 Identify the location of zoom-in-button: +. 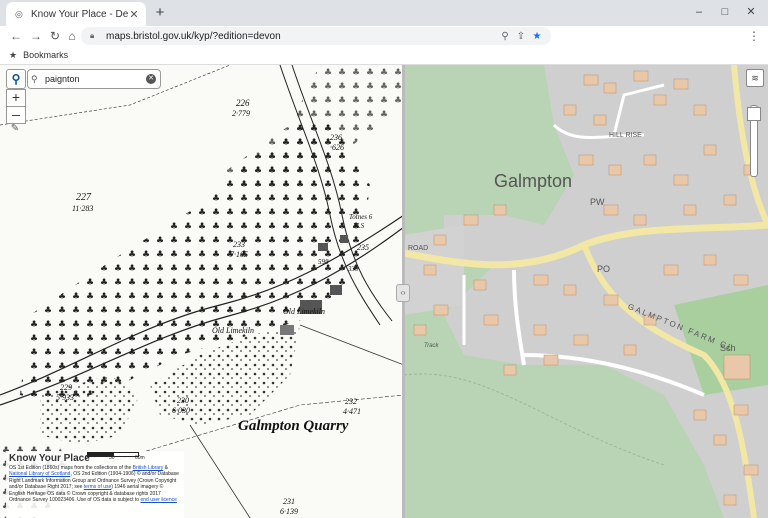
(16, 98).